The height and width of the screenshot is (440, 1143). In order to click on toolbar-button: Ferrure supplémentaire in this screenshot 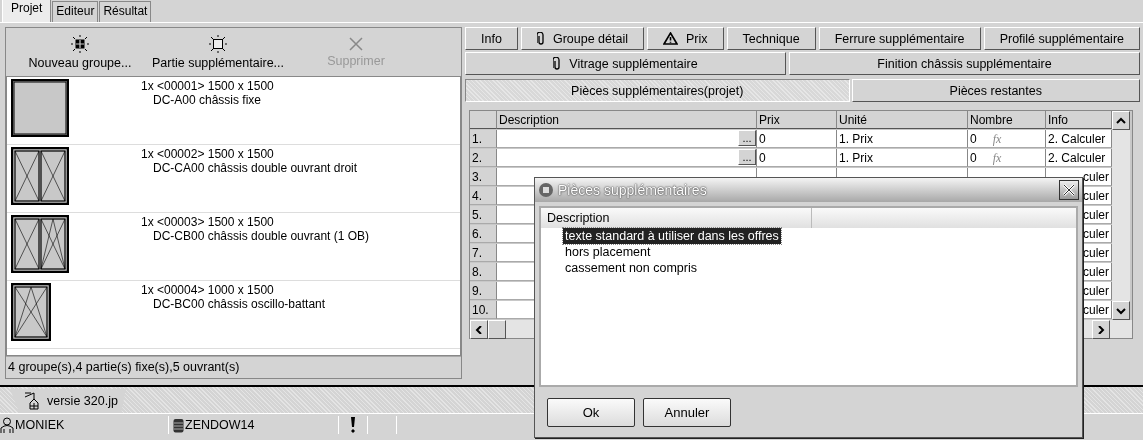, I will do `click(899, 38)`.